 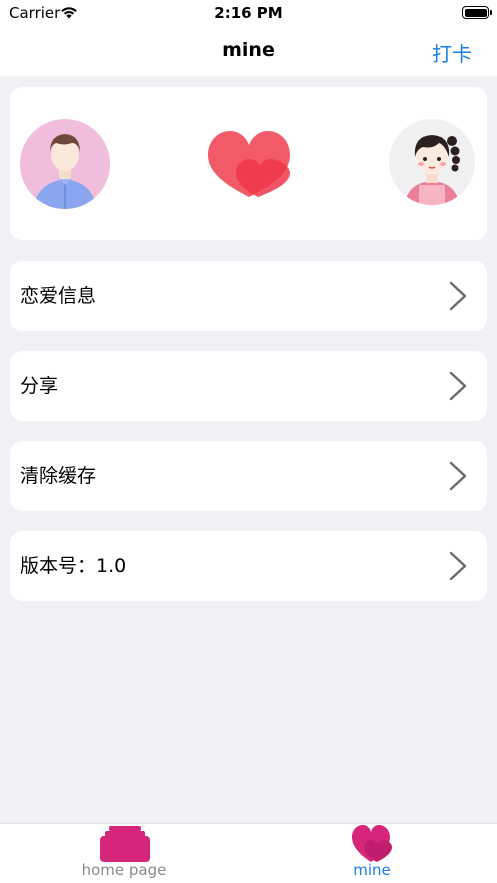 I want to click on tab-label: mine, so click(x=372, y=870).